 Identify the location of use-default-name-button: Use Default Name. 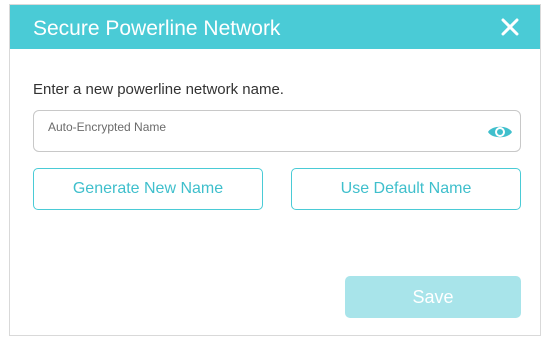
(406, 189).